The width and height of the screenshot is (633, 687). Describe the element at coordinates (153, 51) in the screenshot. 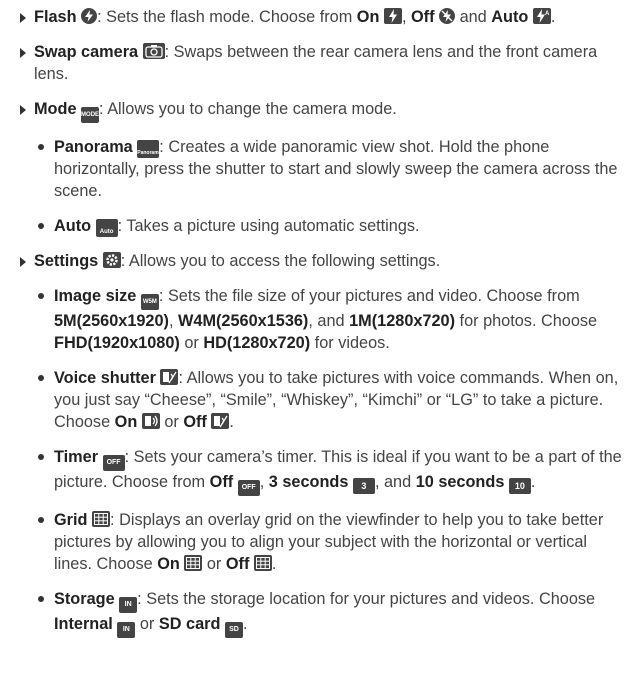

I see `swap-camera-icon` at that location.